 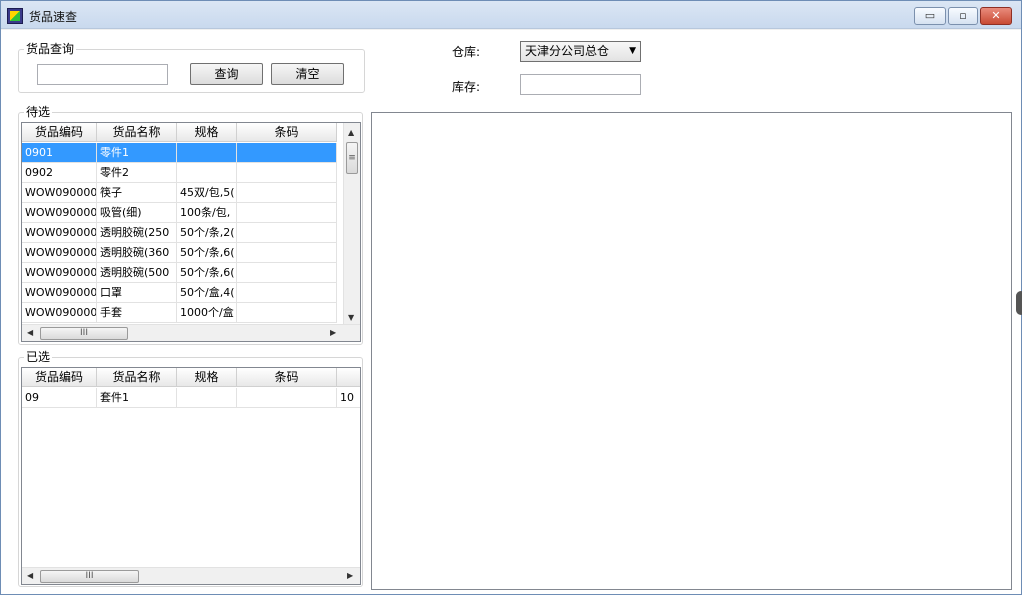 I want to click on pending-horizontal-scrollbar: ◀ III ▶, so click(x=191, y=332).